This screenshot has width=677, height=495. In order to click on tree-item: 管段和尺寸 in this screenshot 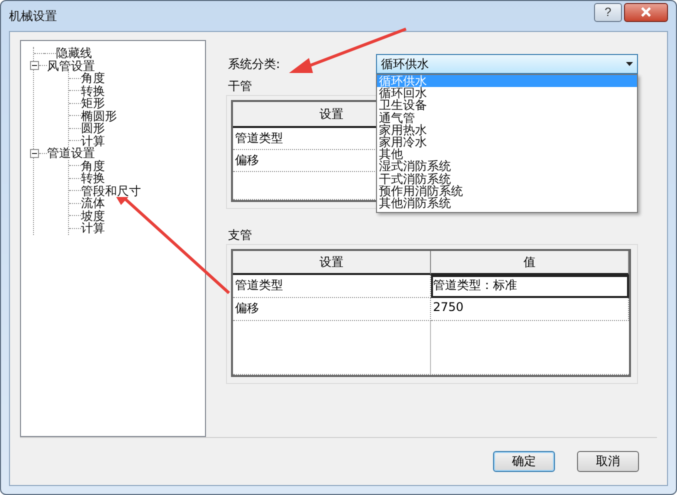, I will do `click(111, 190)`.